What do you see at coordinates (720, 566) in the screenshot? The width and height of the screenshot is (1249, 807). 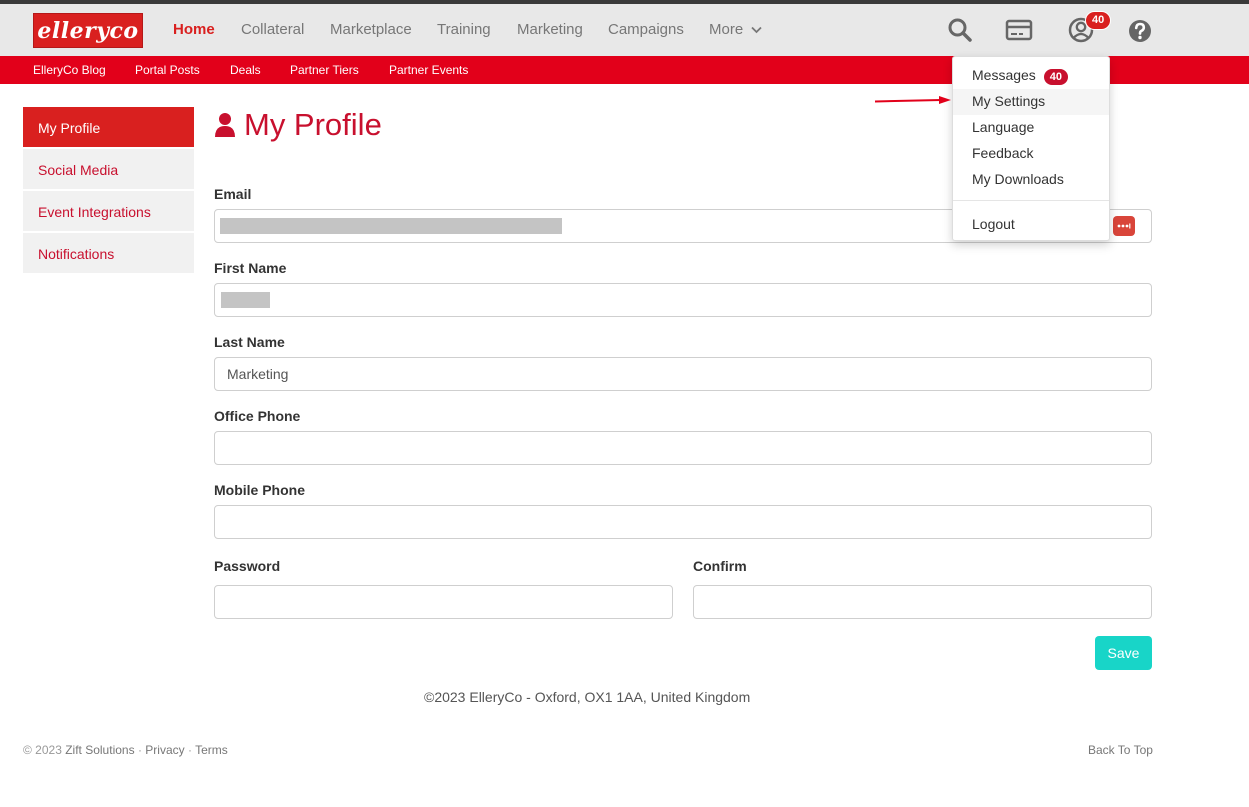 I see `confirm-password-label: Confirm` at bounding box center [720, 566].